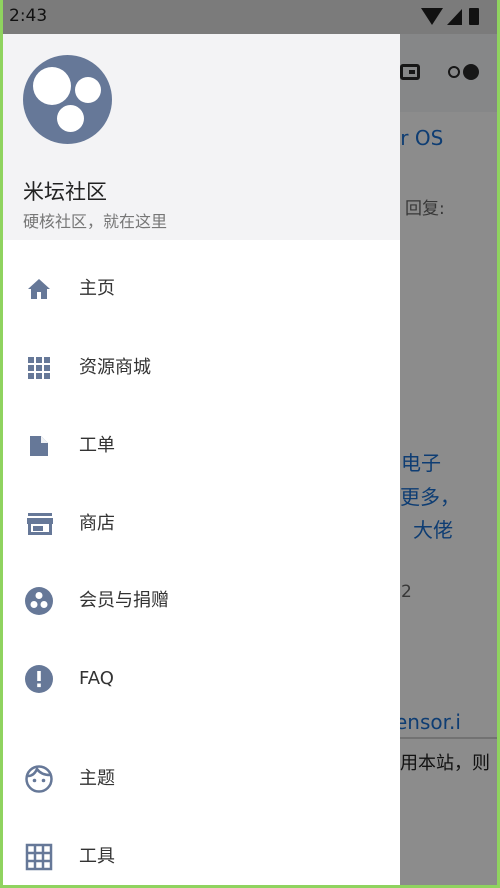  Describe the element at coordinates (39, 601) in the screenshot. I see `membership-icon` at that location.